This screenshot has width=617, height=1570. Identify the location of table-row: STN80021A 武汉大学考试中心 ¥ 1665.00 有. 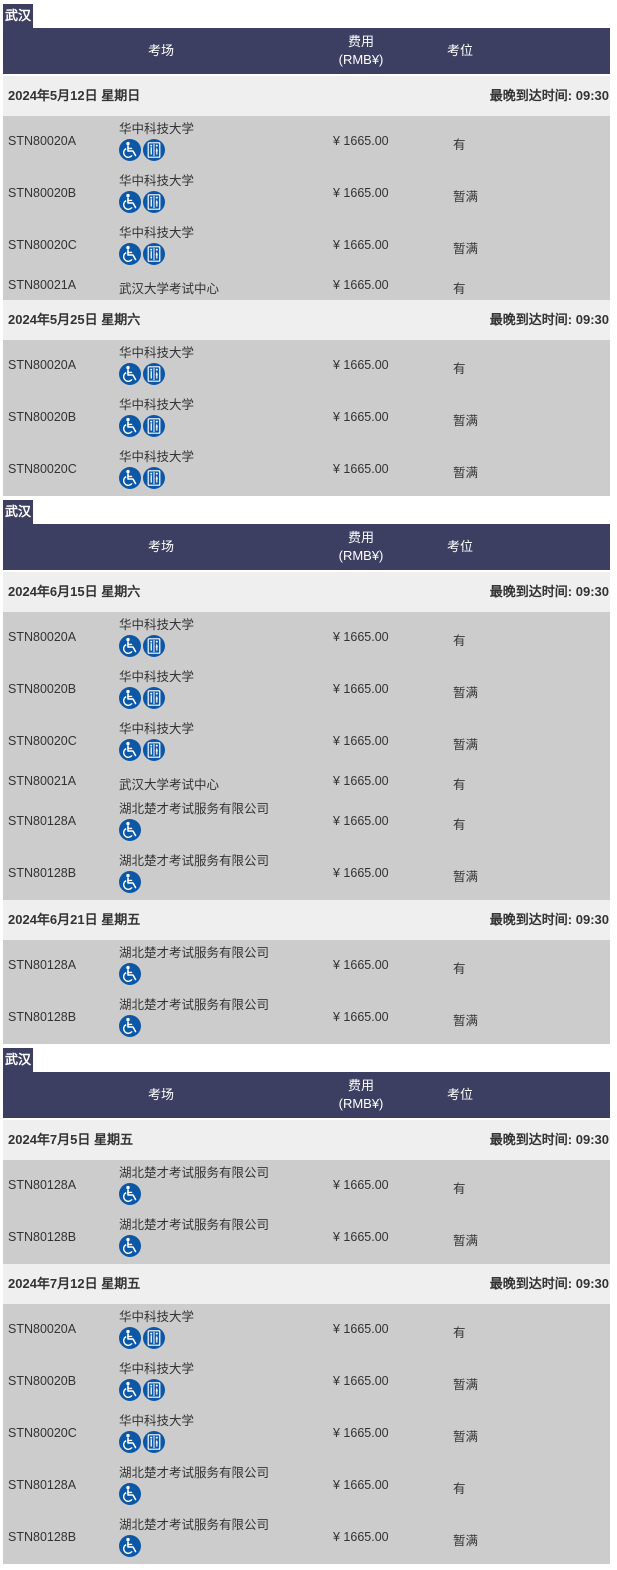
(306, 286).